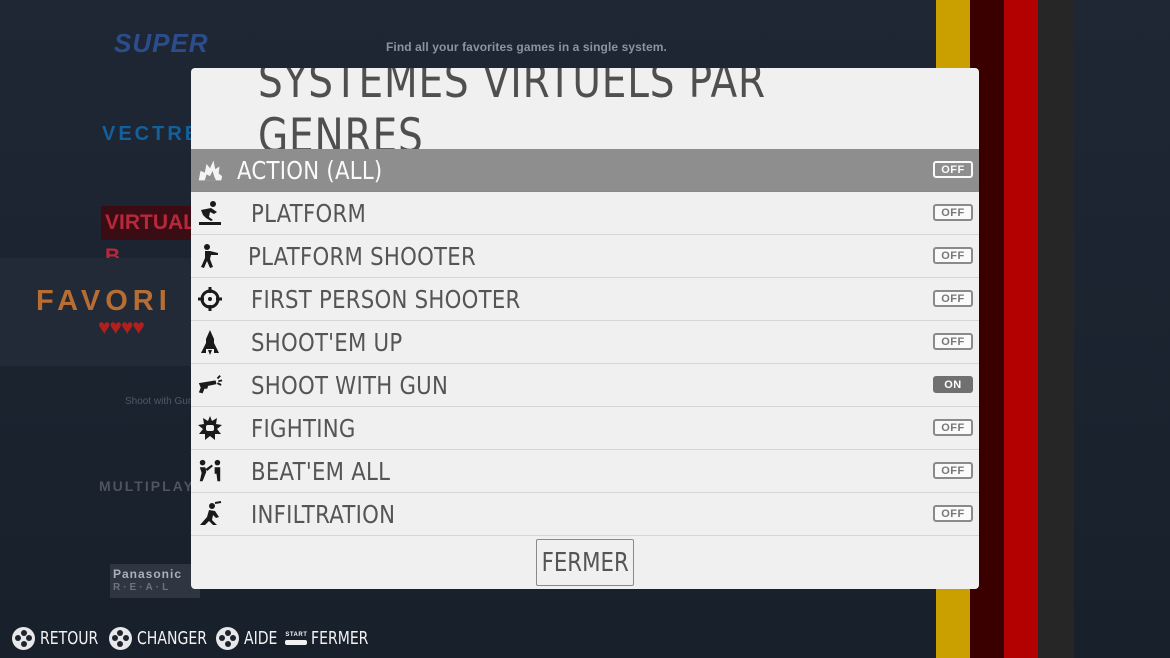  What do you see at coordinates (323, 514) in the screenshot?
I see `genre-label: INFILTRATION` at bounding box center [323, 514].